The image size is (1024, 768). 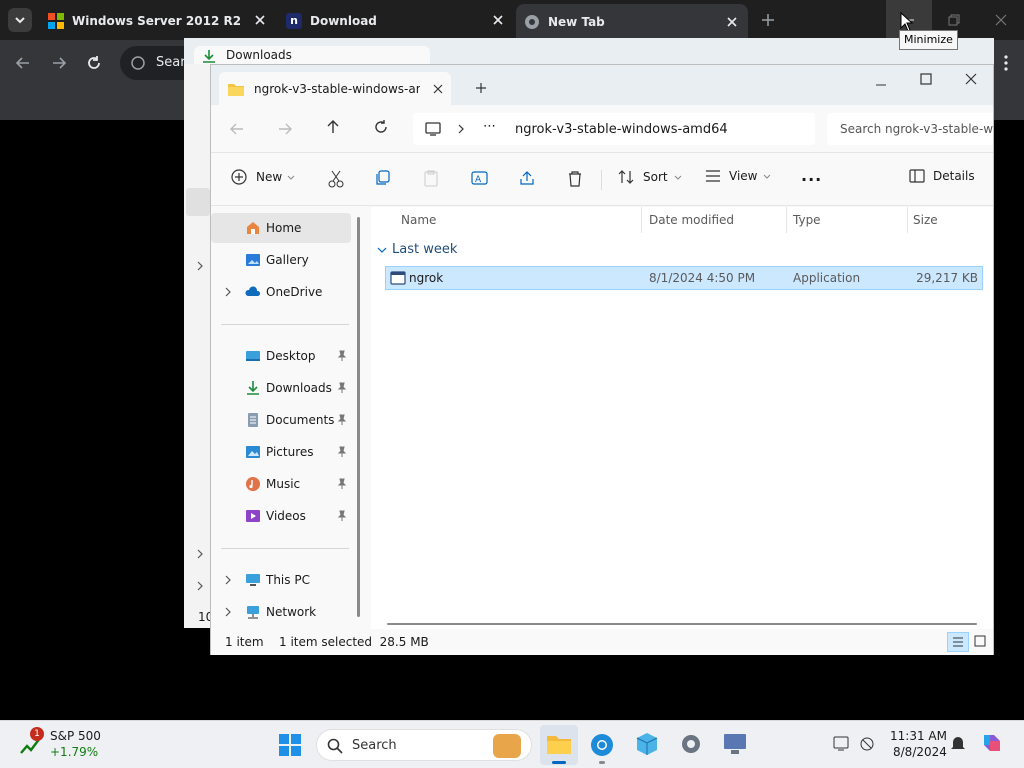 I want to click on sort-button: Sort, so click(x=650, y=177).